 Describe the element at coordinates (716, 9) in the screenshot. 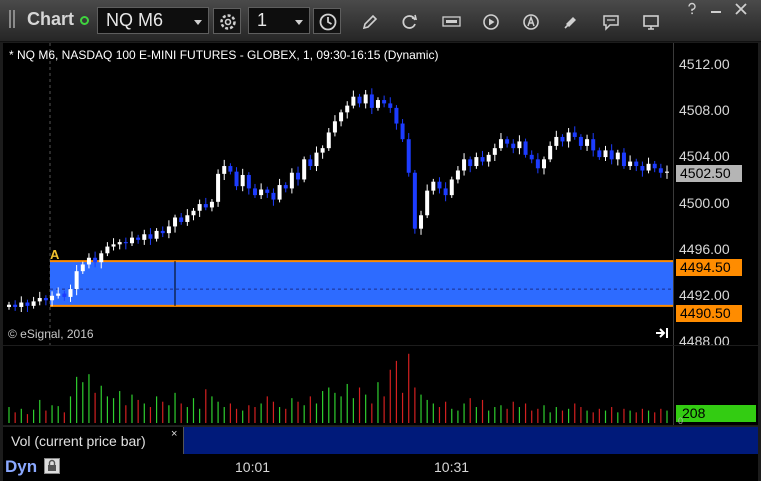

I see `minimize-button` at that location.